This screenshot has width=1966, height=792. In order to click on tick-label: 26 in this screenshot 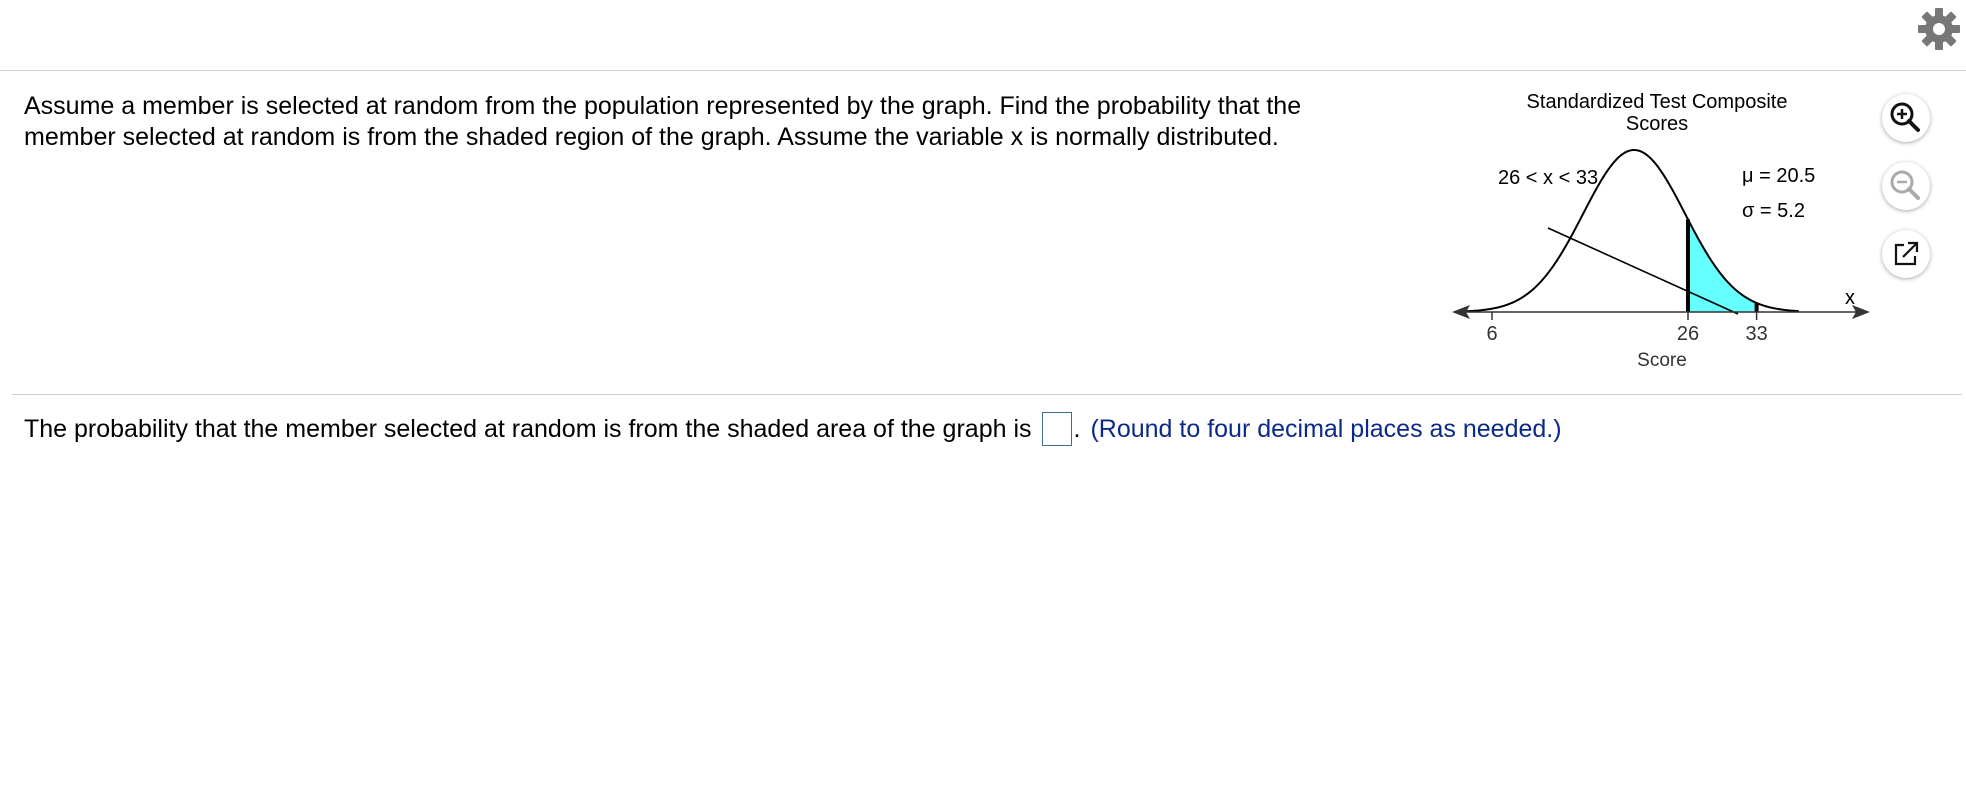, I will do `click(1688, 334)`.